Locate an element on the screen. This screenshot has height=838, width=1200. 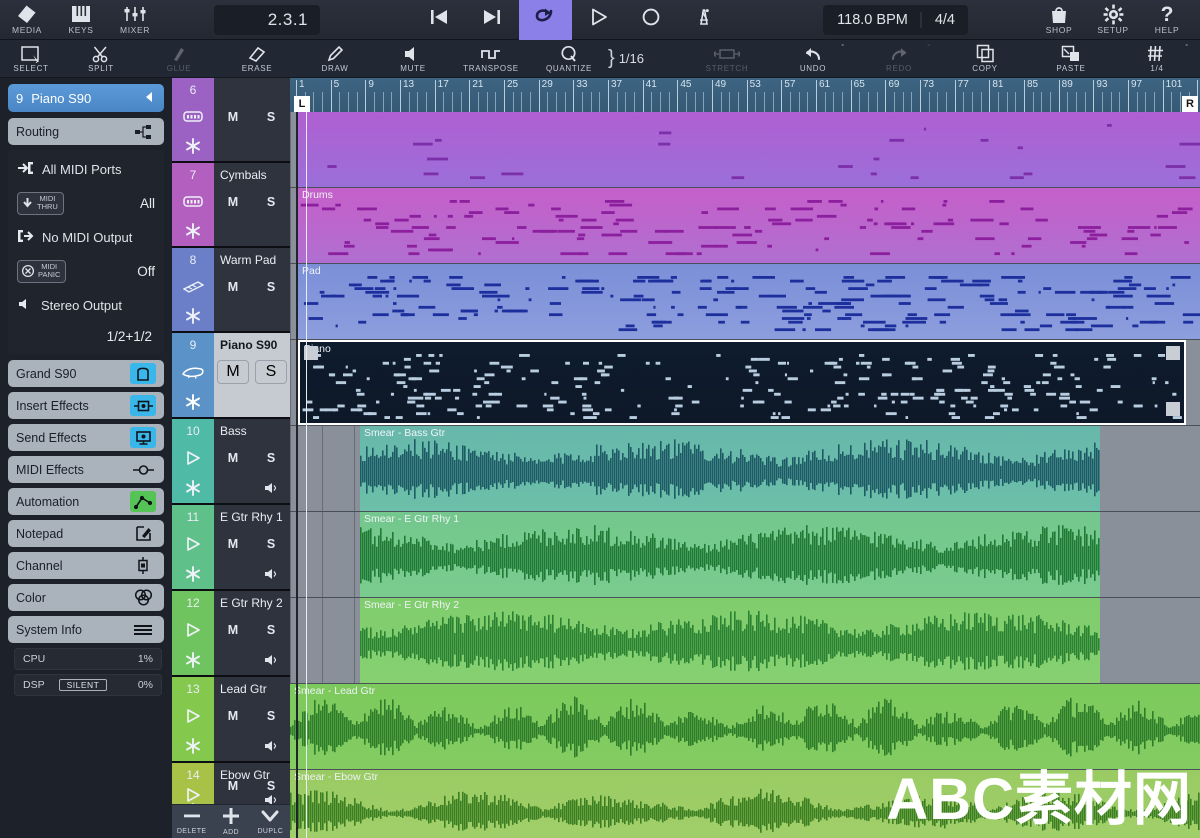
color-circles-icon is located at coordinates (143, 597).